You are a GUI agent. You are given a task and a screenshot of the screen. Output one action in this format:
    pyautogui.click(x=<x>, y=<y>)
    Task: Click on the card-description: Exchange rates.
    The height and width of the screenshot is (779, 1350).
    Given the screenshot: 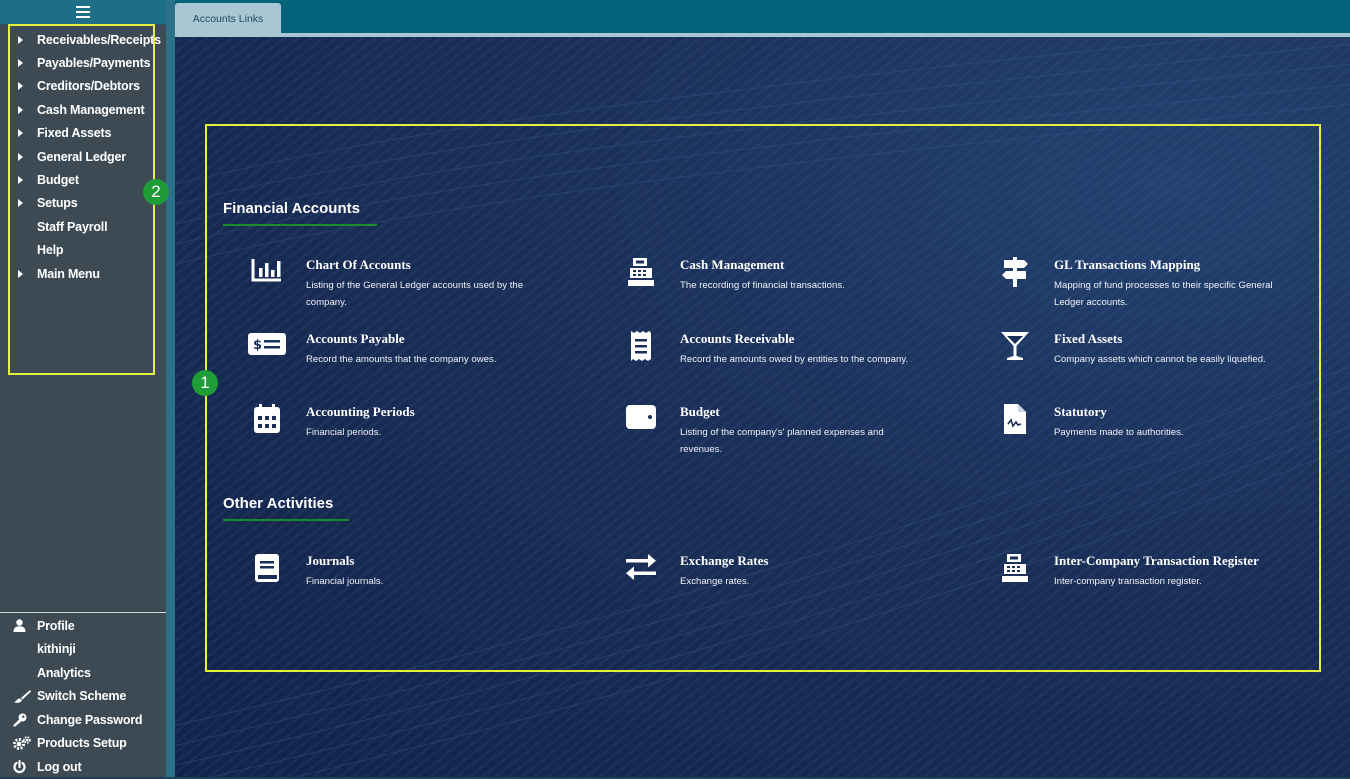 What is the action you would take?
    pyautogui.click(x=715, y=581)
    